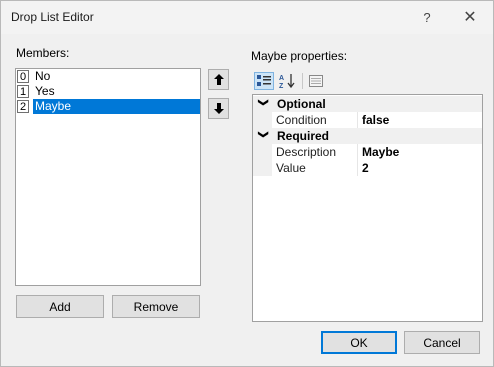  Describe the element at coordinates (23, 106) in the screenshot. I see `item-index: 2` at that location.